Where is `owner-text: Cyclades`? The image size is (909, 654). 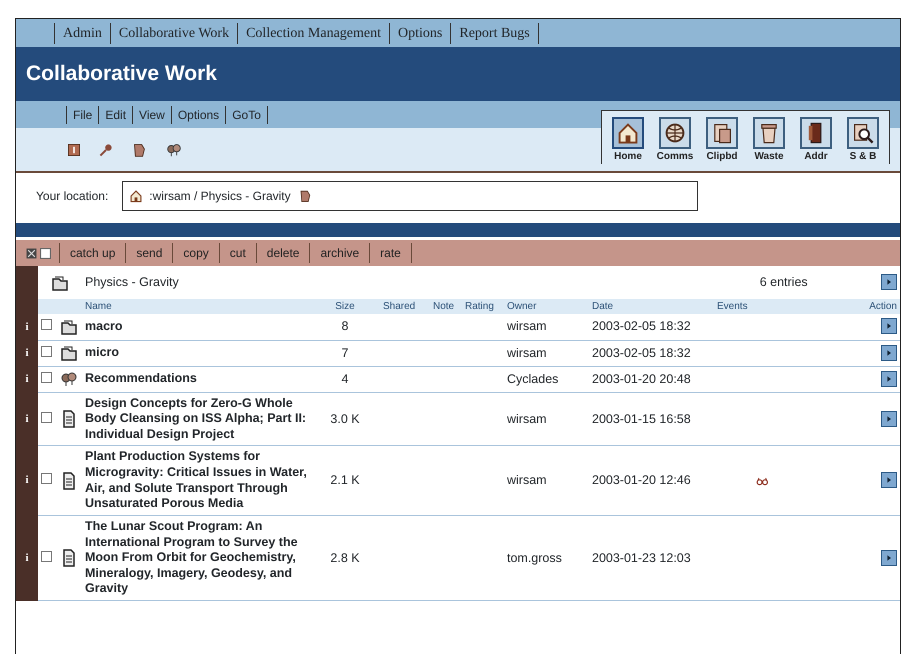 owner-text: Cyclades is located at coordinates (532, 379).